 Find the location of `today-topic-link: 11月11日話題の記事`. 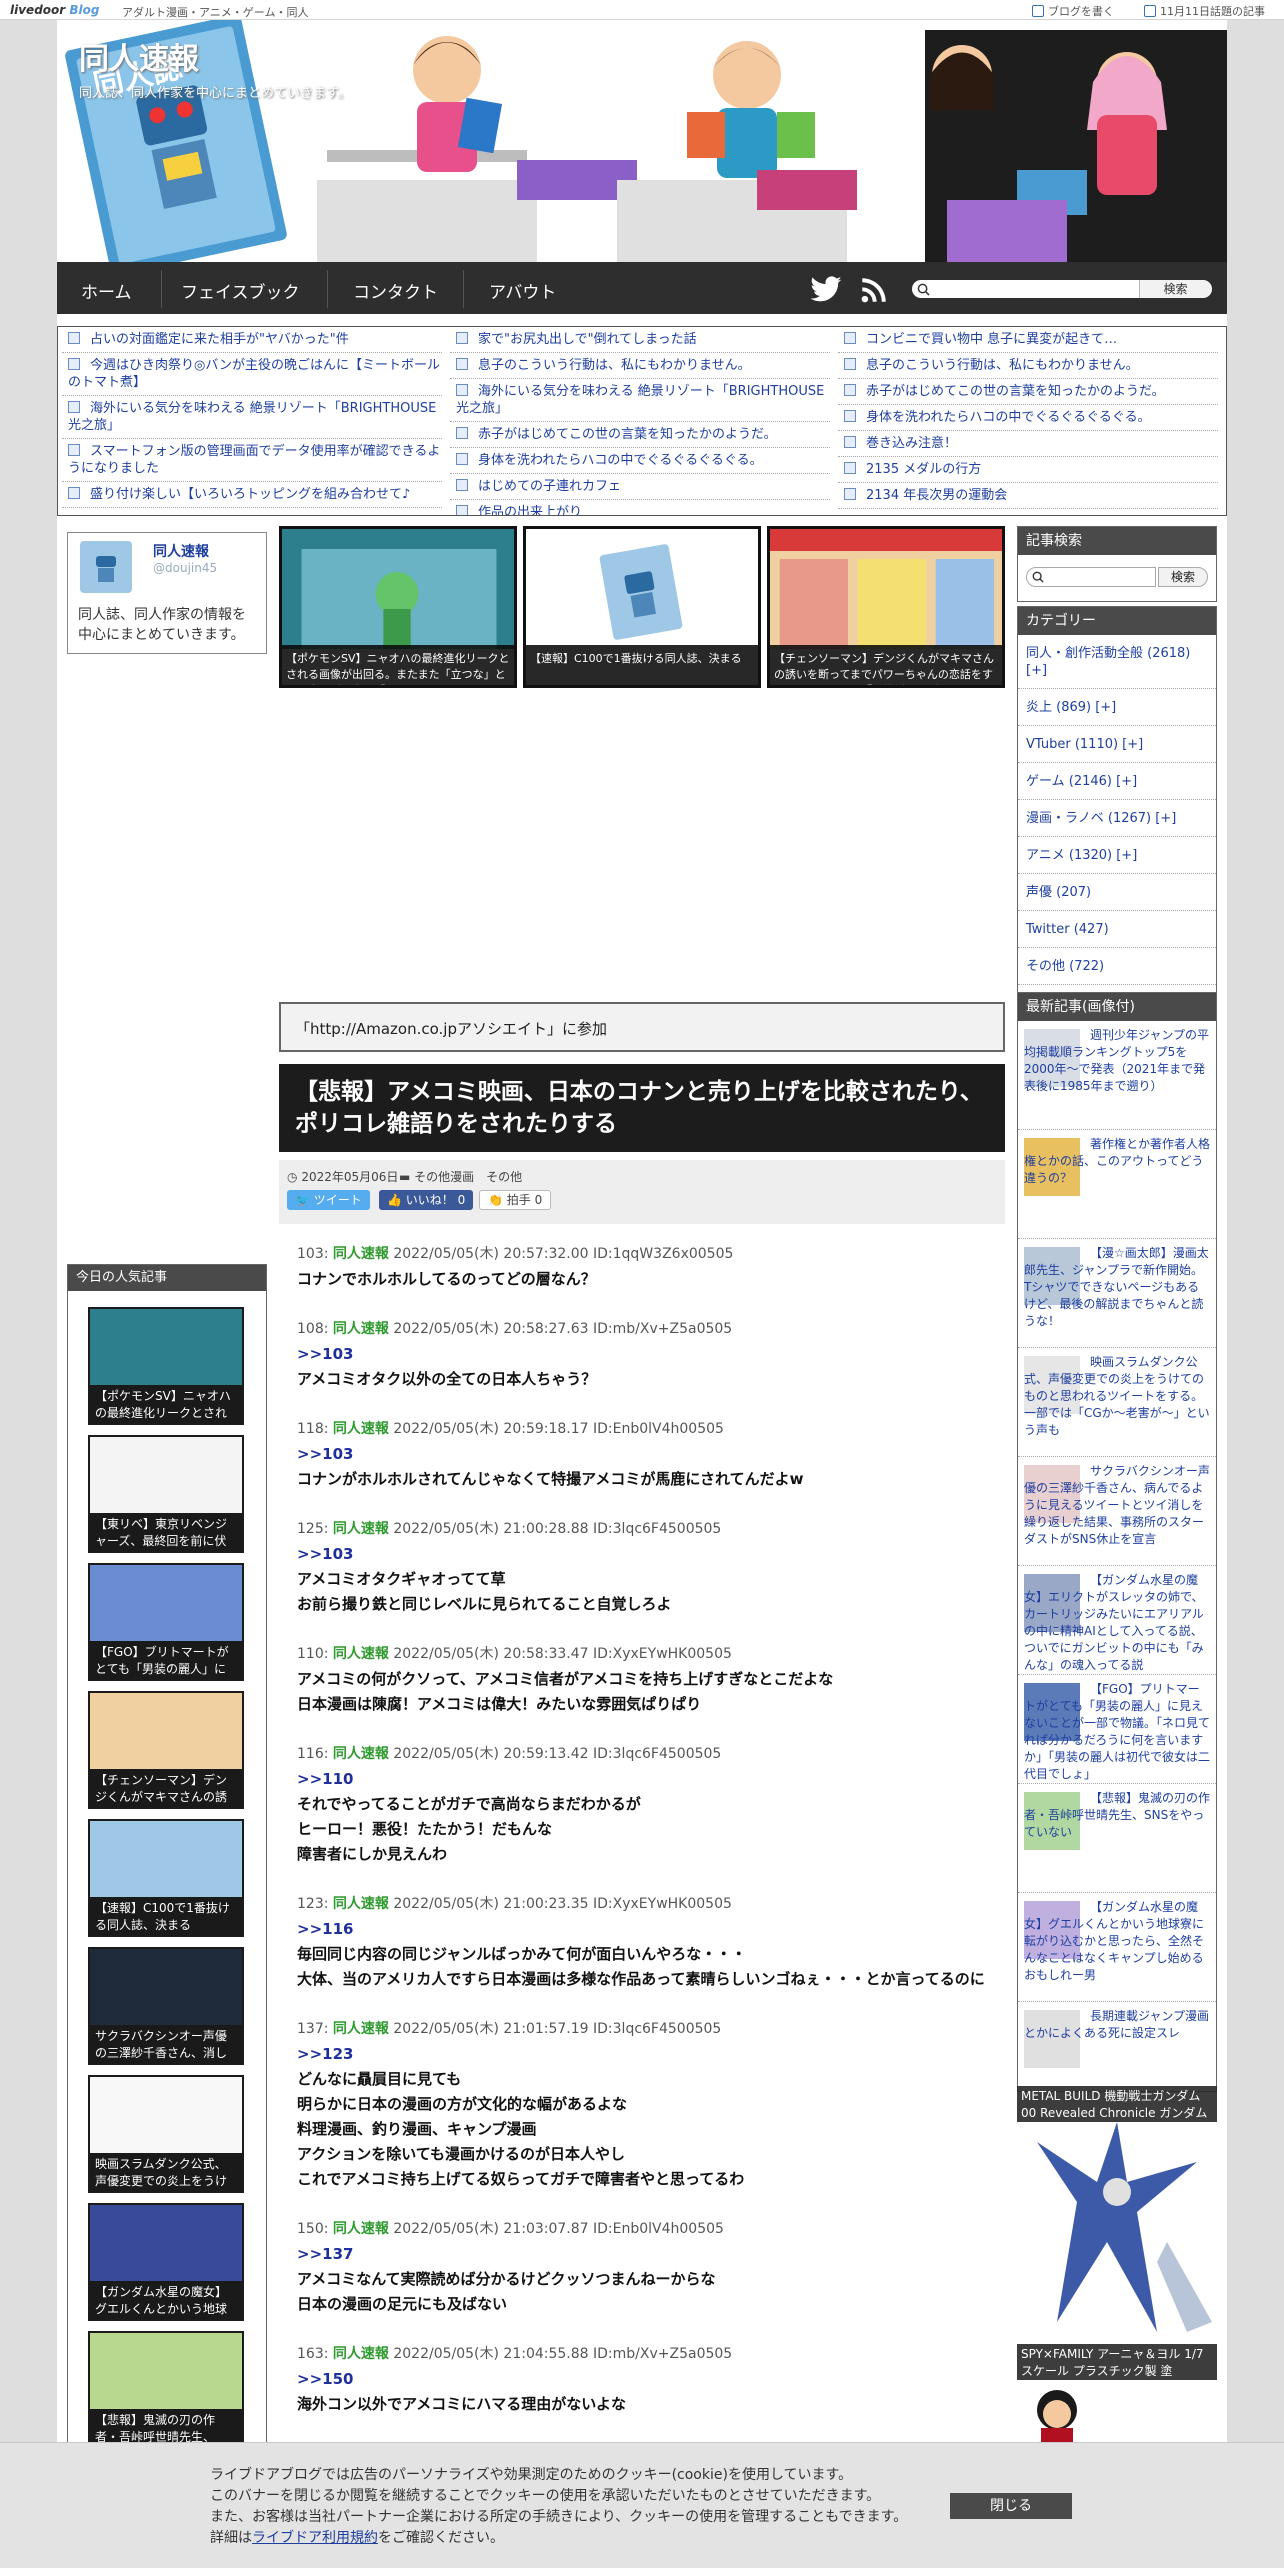

today-topic-link: 11月11日話題の記事 is located at coordinates (1204, 11).